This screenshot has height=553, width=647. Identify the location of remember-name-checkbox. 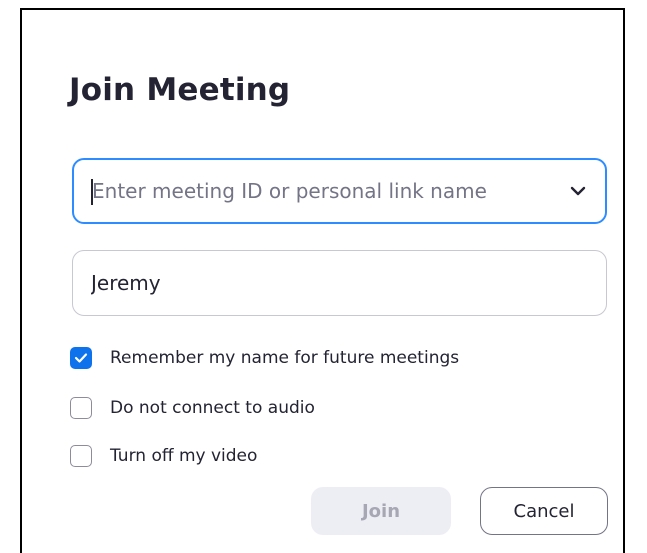
(81, 358).